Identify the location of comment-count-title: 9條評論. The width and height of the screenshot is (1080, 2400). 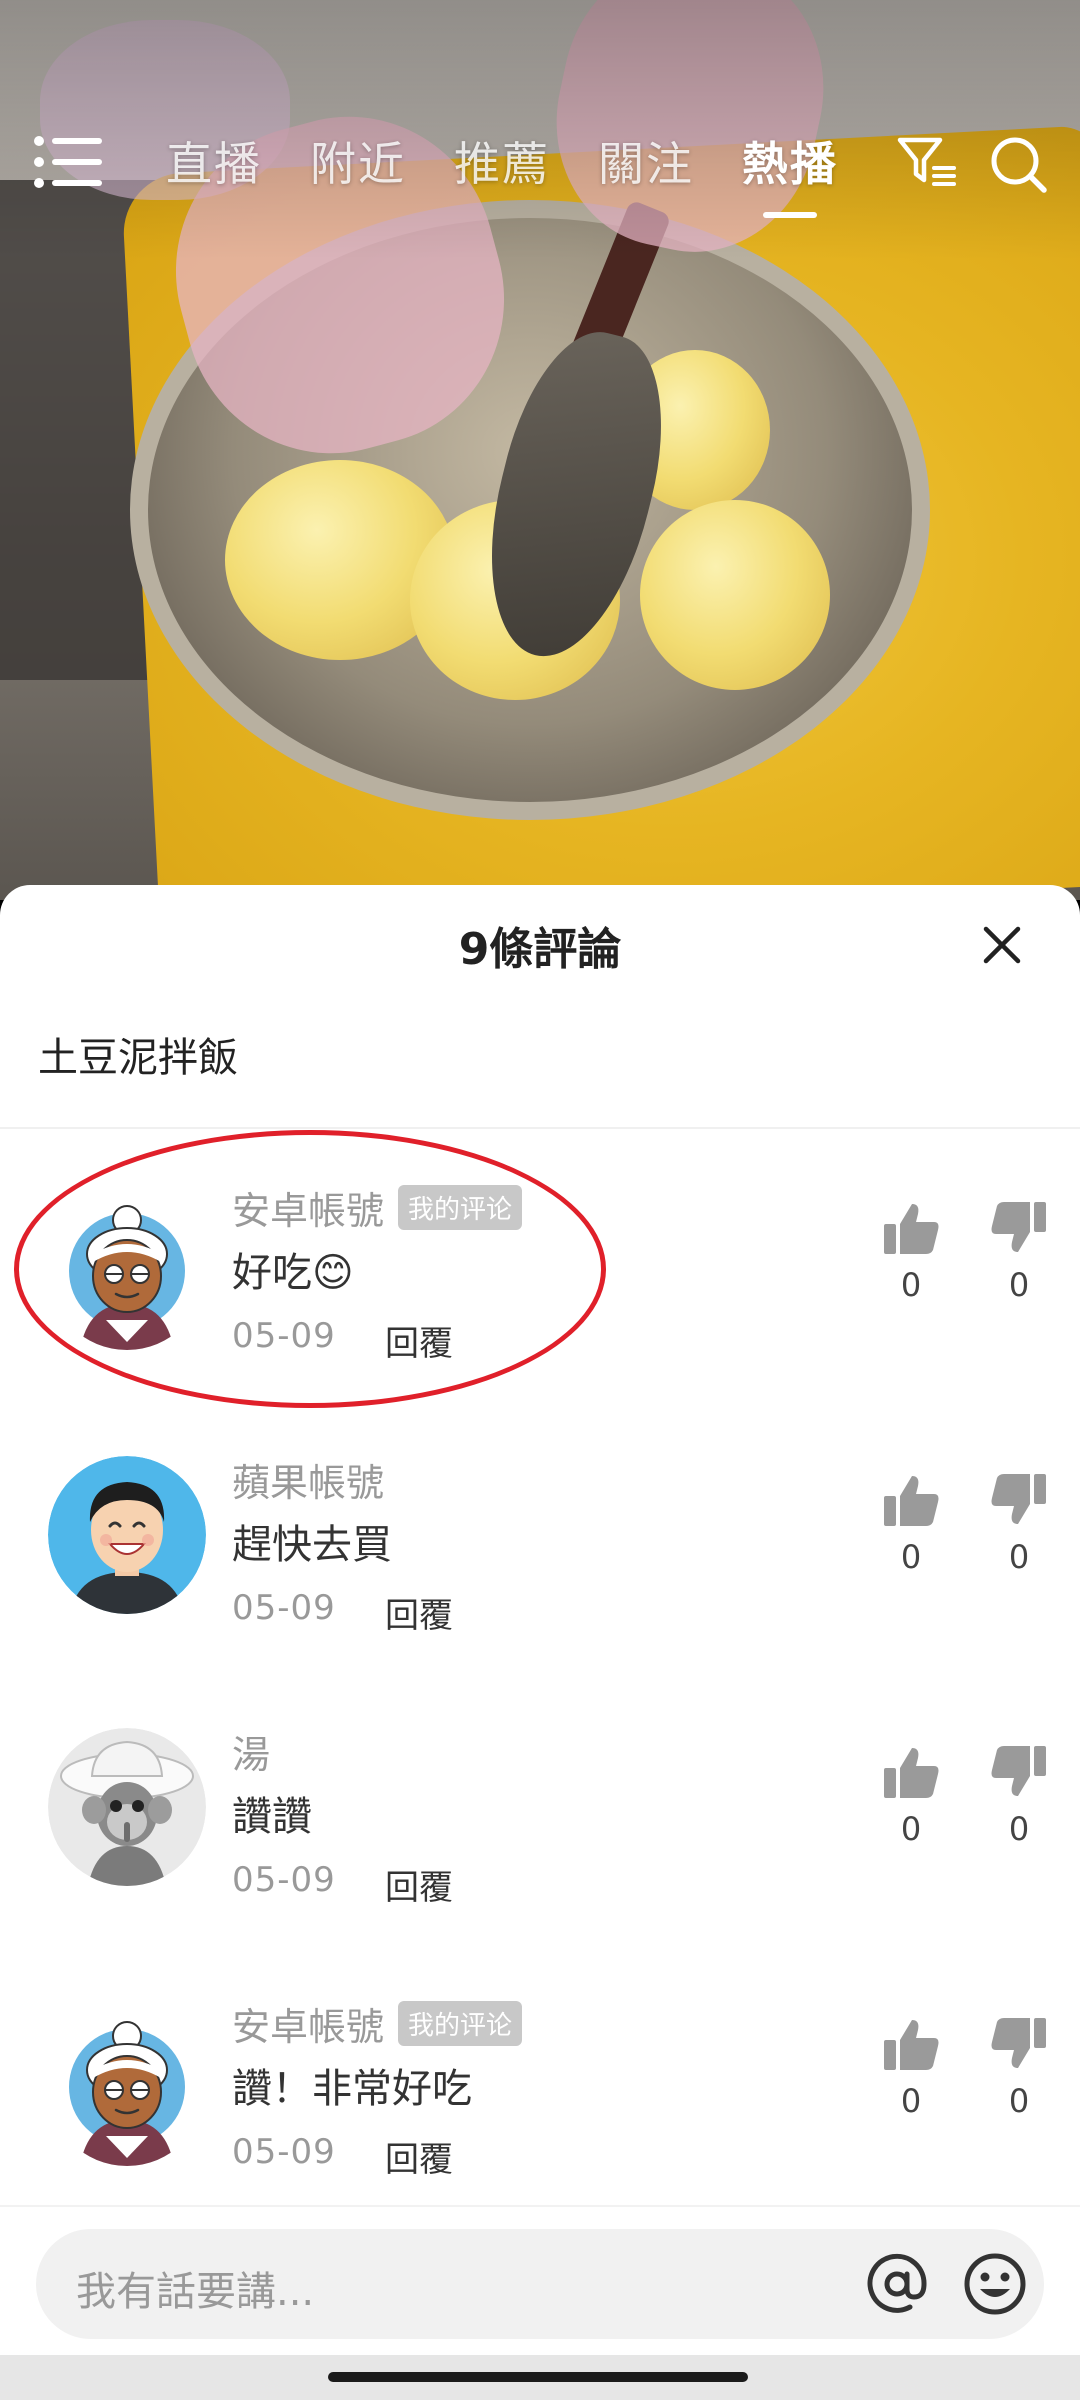
(540, 949).